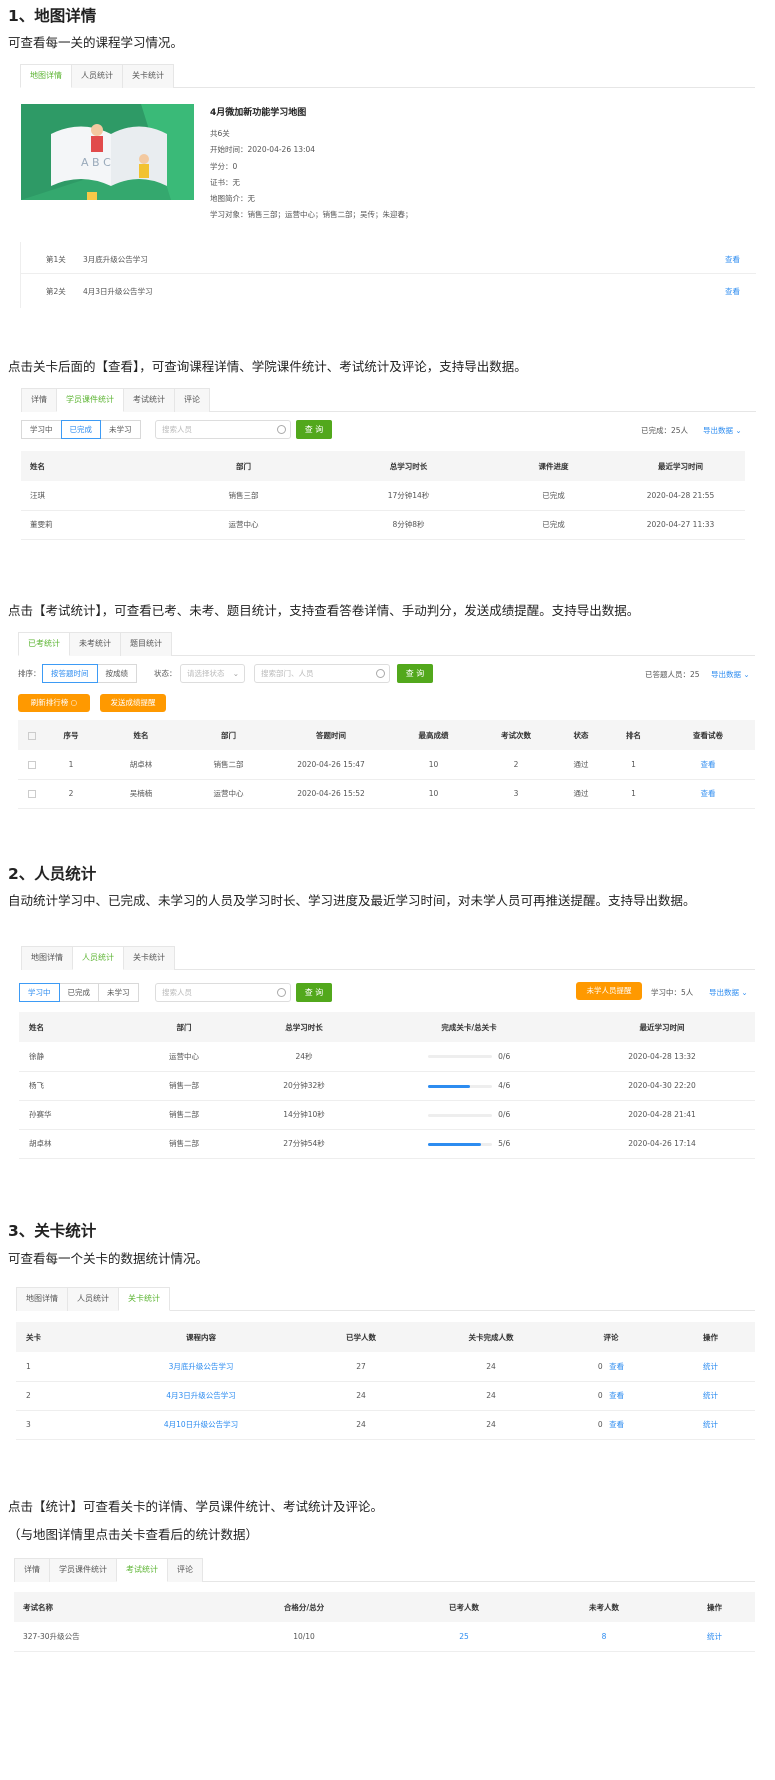 Image resolution: width=775 pixels, height=1780 pixels. I want to click on cell-last: 2020-04-28 13:32, so click(662, 1057).